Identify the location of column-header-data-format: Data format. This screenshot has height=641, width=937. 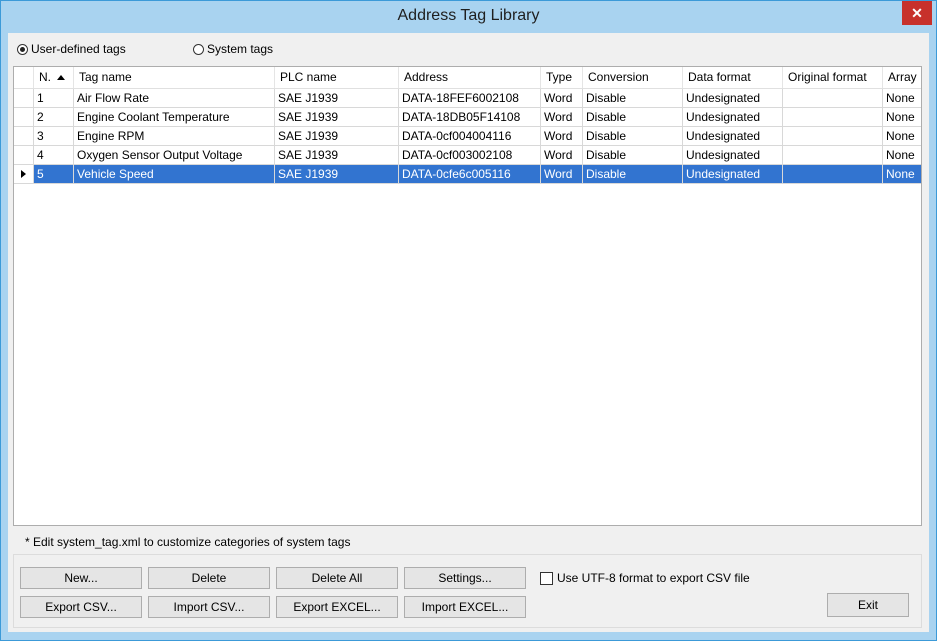
(733, 77).